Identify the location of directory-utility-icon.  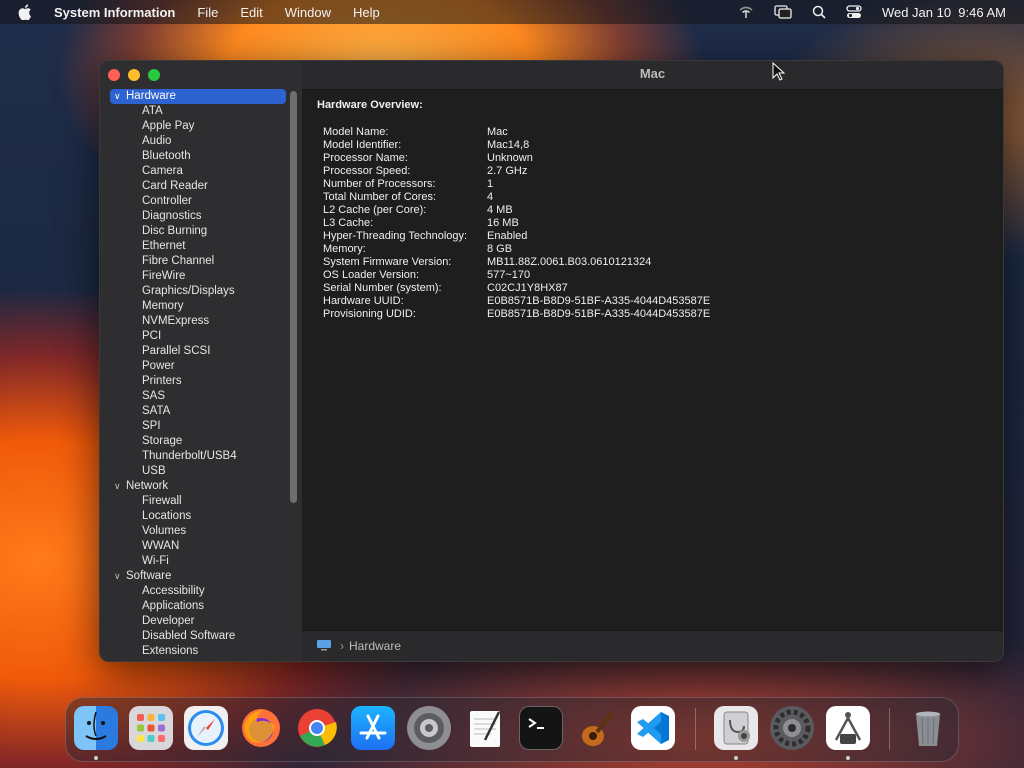
(848, 728).